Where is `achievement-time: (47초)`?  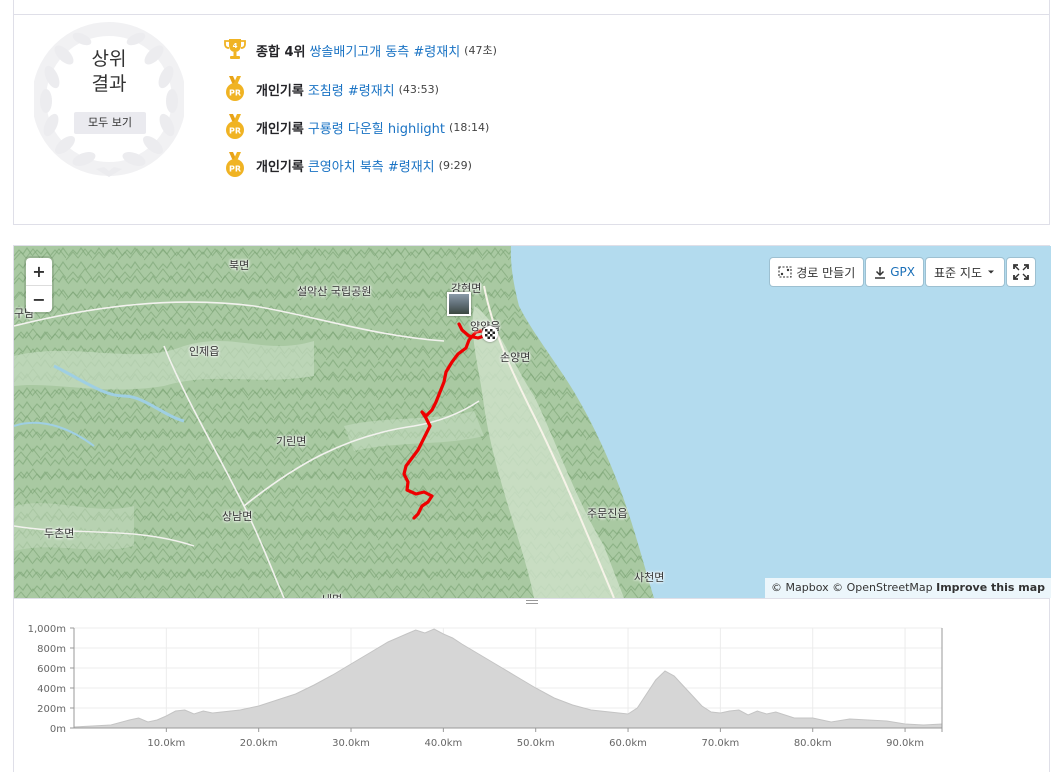 achievement-time: (47초) is located at coordinates (480, 50).